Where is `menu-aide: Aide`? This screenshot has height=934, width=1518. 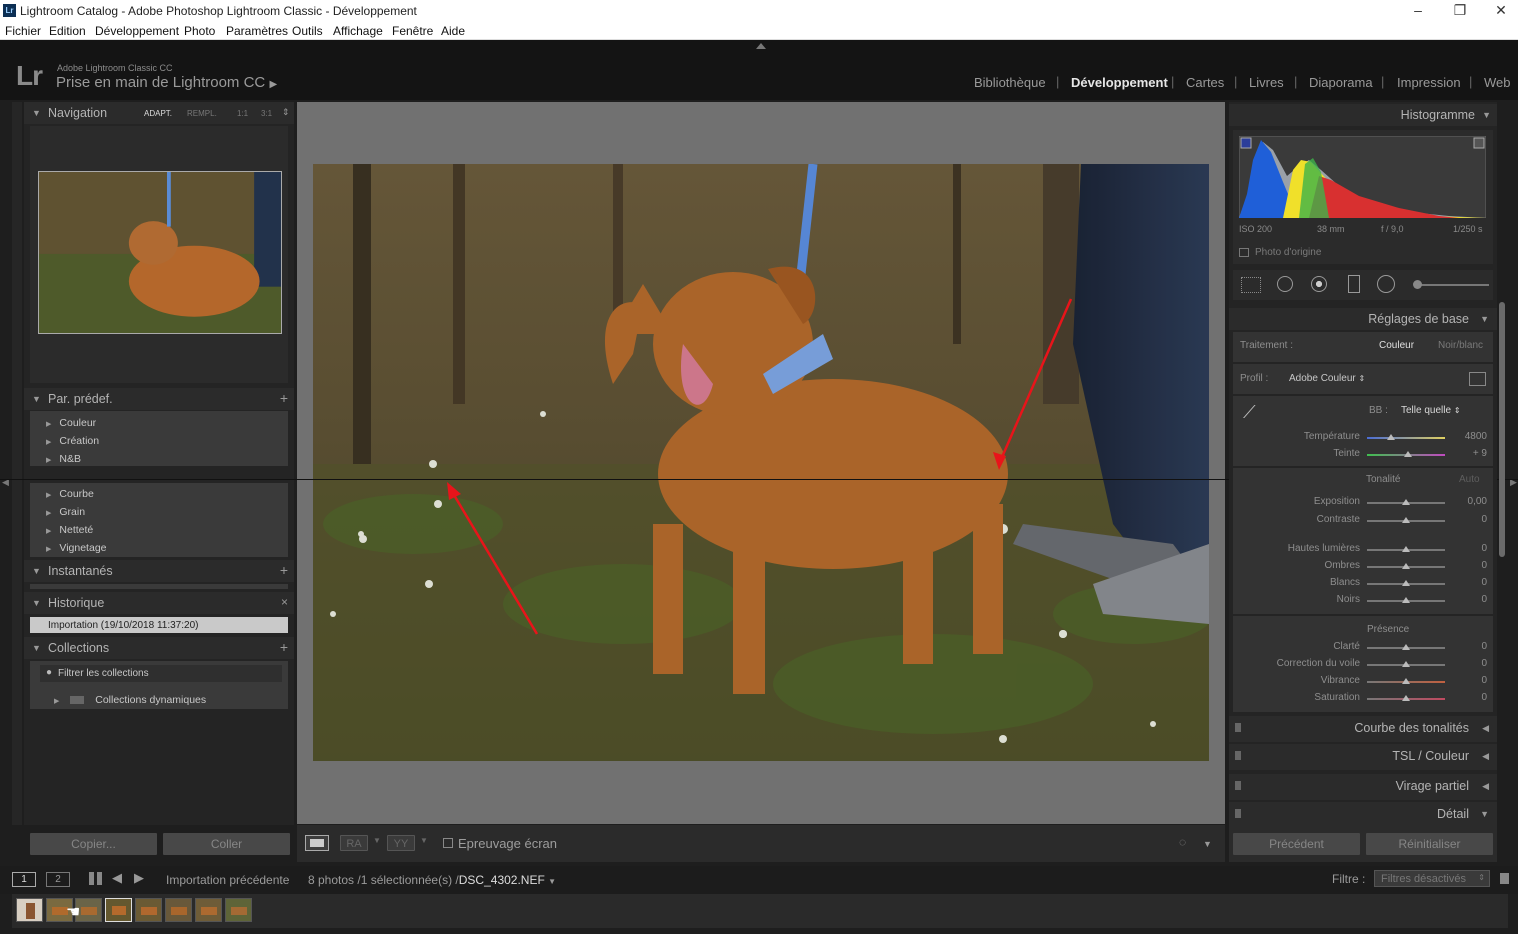
menu-aide: Aide is located at coordinates (453, 31).